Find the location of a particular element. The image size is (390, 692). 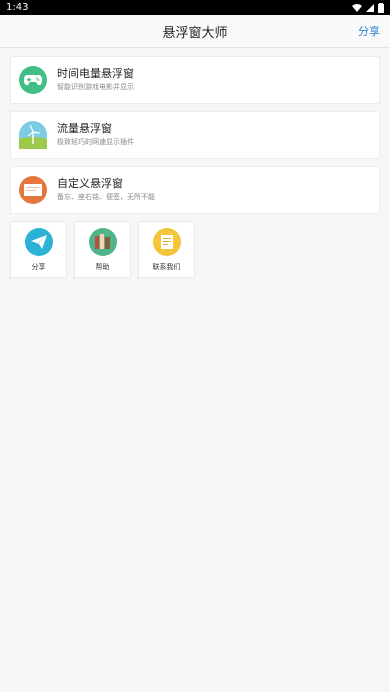

gamepad-icon is located at coordinates (33, 80).